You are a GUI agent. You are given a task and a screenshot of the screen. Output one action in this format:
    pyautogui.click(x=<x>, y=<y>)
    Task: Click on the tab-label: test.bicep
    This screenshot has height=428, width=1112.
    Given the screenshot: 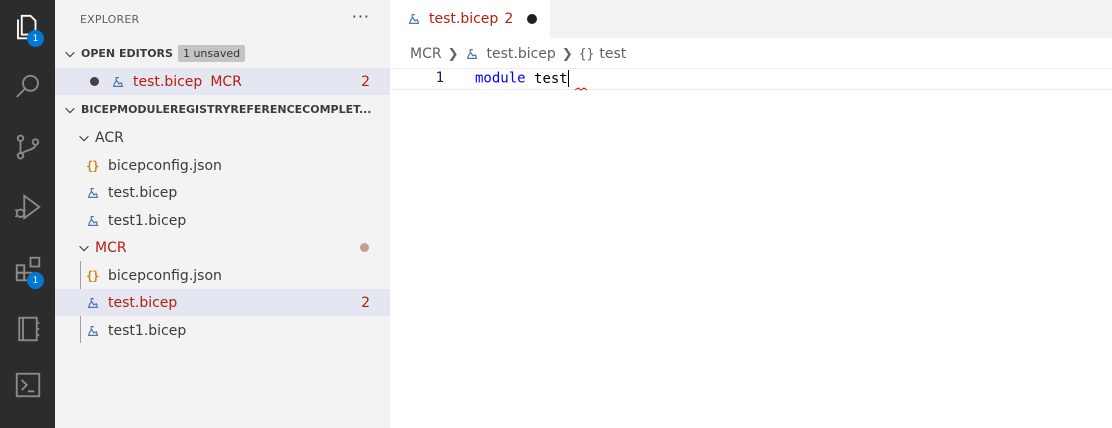 What is the action you would take?
    pyautogui.click(x=464, y=19)
    